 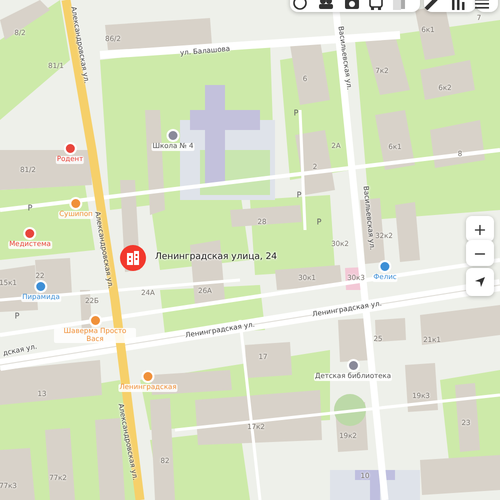 What do you see at coordinates (480, 229) in the screenshot?
I see `zoom-in-button: +` at bounding box center [480, 229].